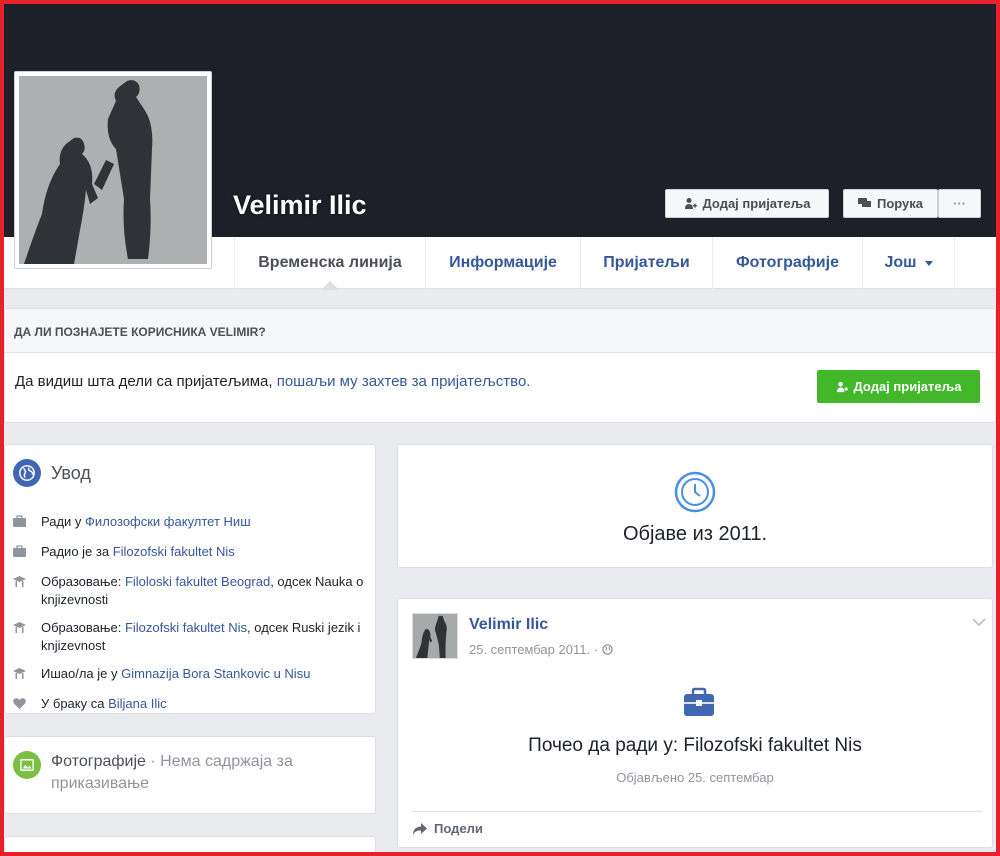  I want to click on intro-item-work: Ради у Филозофски факултет Ниш, so click(190, 523).